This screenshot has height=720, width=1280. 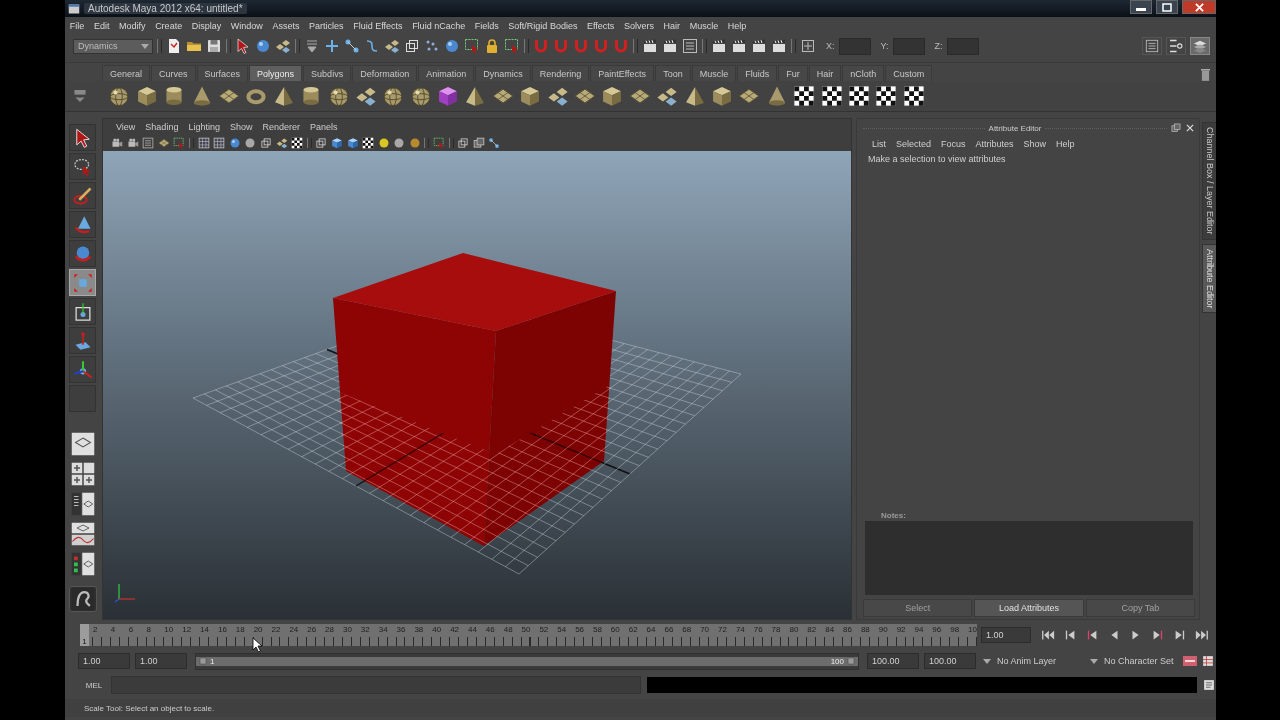 I want to click on connected-nodes-icon, so click(x=352, y=46).